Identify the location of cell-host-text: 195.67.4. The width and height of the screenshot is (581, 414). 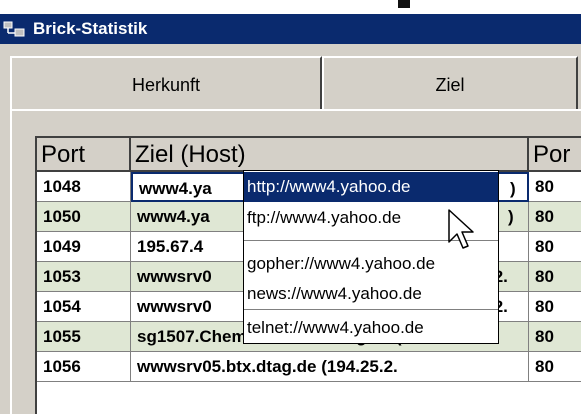
(170, 246).